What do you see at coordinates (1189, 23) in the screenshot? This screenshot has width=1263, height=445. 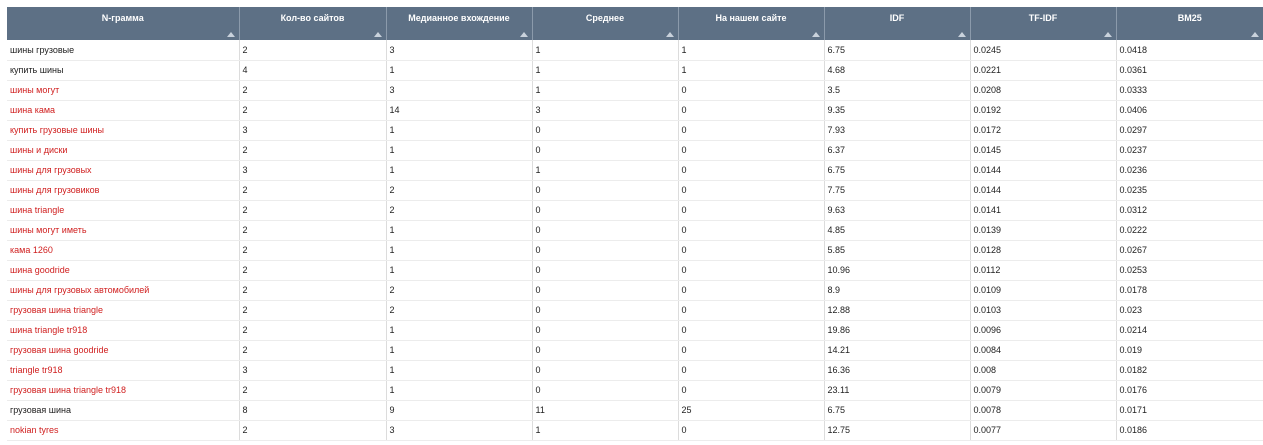 I see `column-header-bm25: BM25` at bounding box center [1189, 23].